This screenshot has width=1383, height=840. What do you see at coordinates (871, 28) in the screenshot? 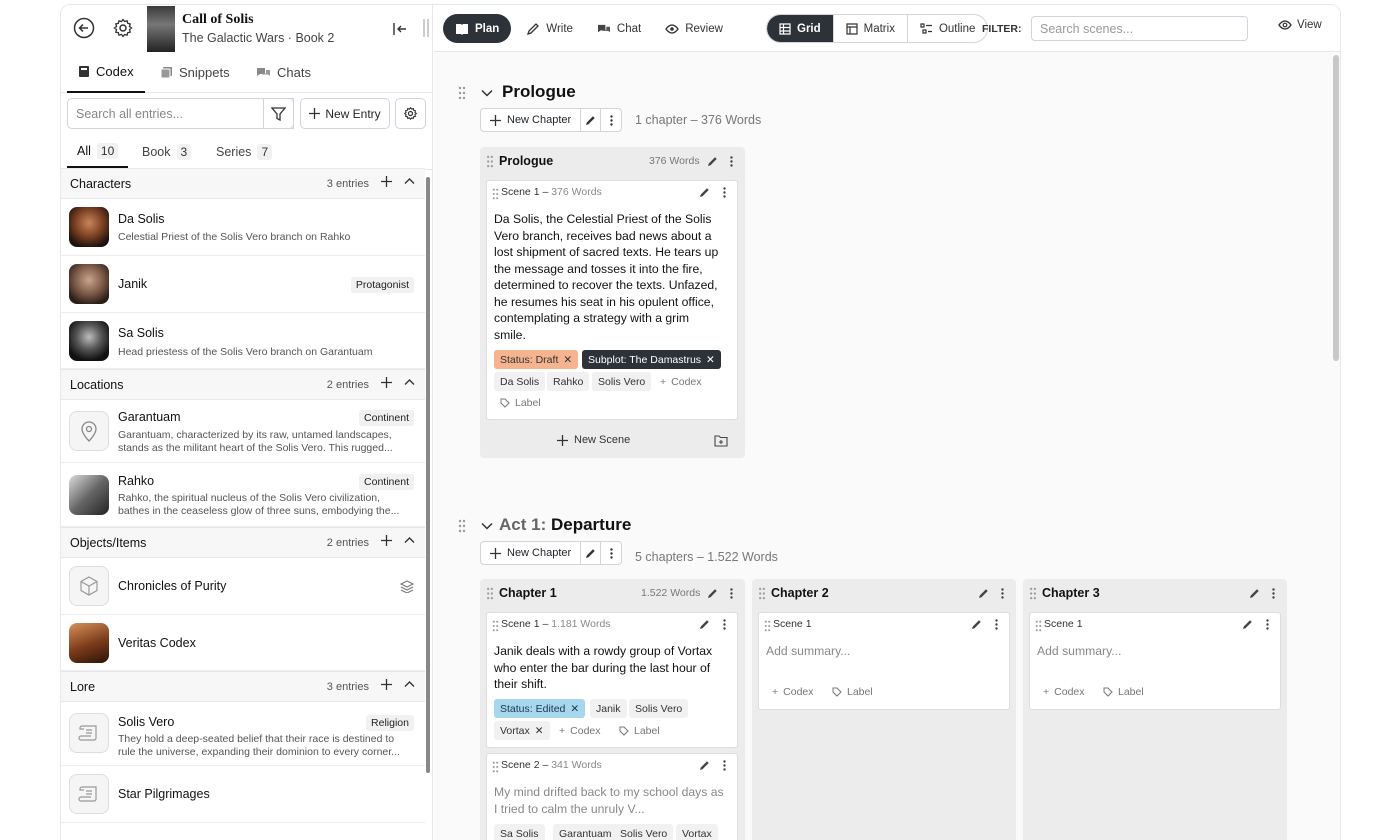
I see `view-matrix-button: Matrix` at bounding box center [871, 28].